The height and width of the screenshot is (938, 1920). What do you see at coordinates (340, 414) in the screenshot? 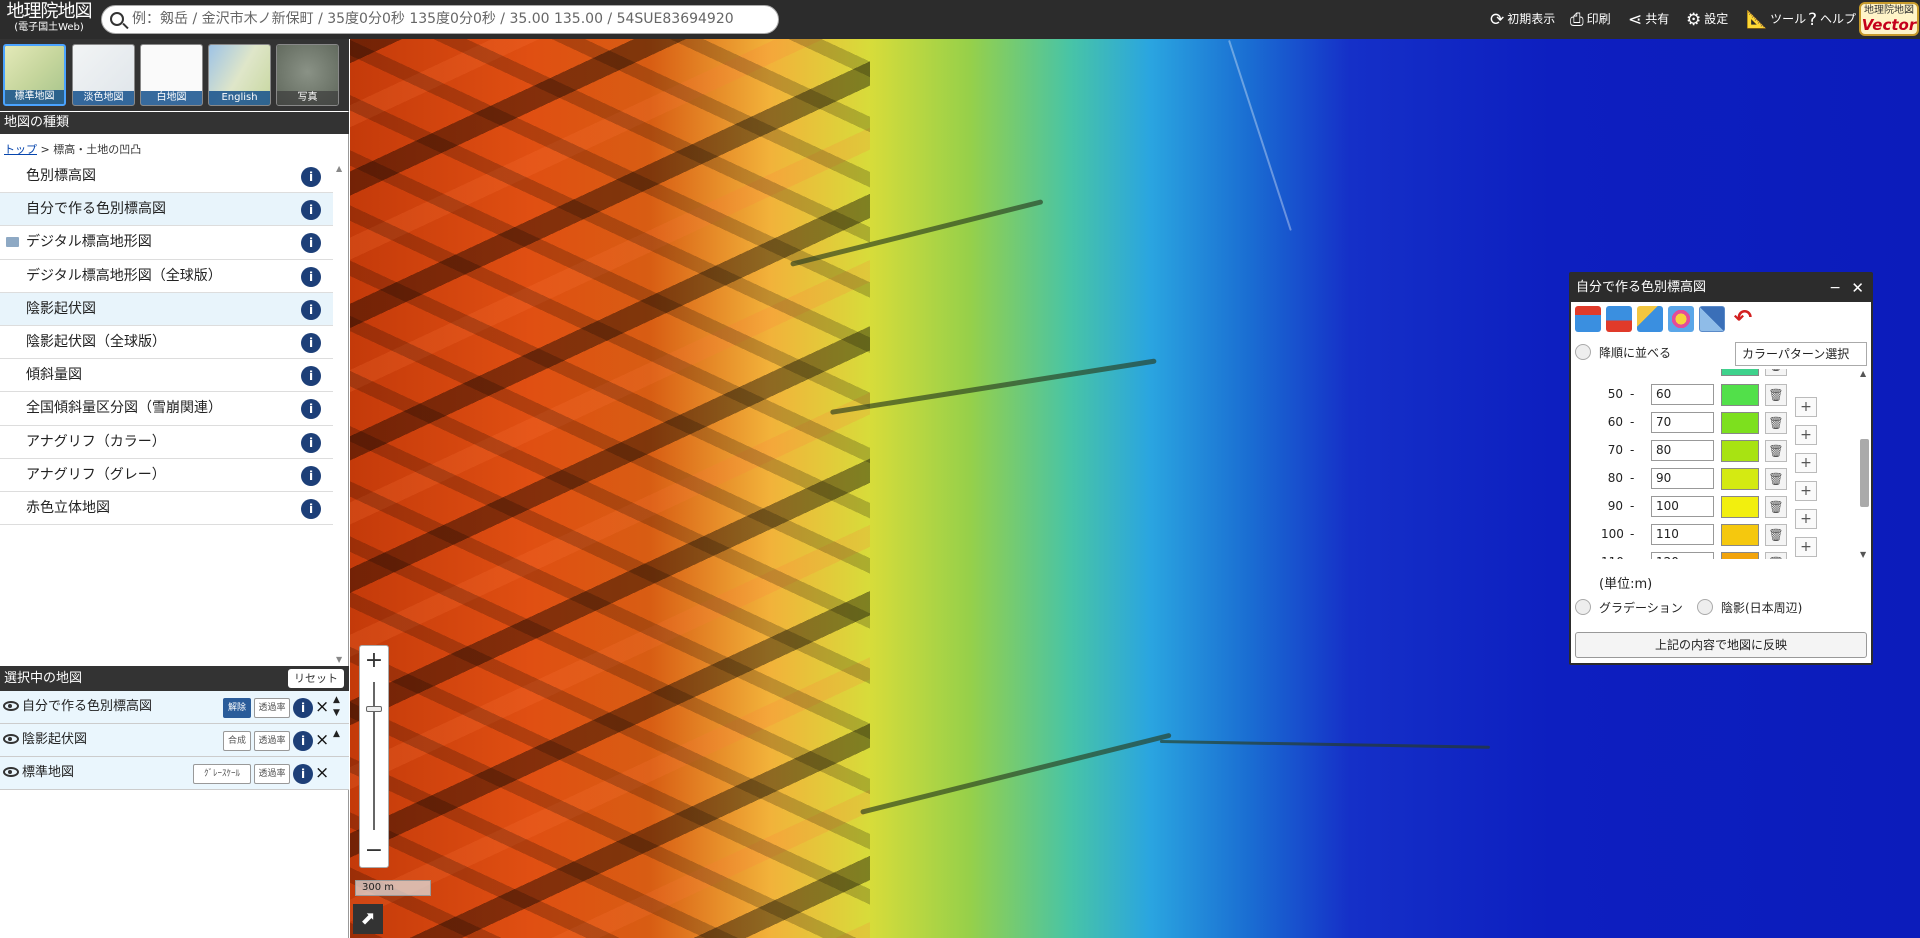
I see `maptype-scrollbar: ▲ ▼` at bounding box center [340, 414].